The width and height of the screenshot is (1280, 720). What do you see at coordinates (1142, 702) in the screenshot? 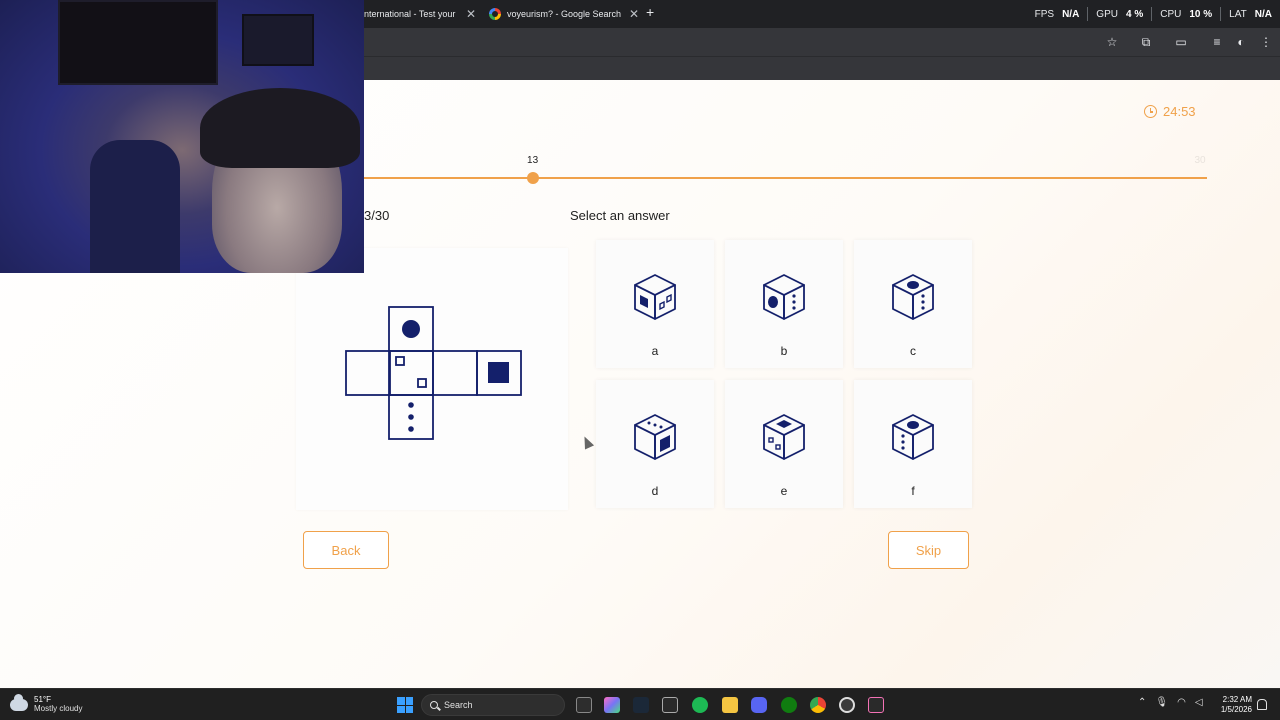
I see `chevron-up-icon: ⌃` at bounding box center [1142, 702].